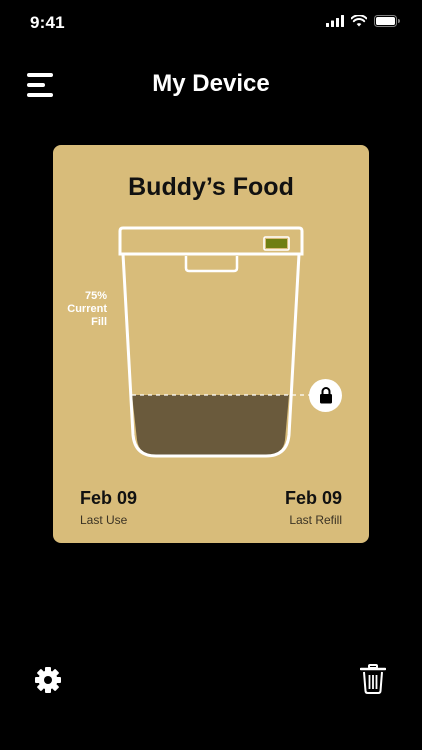  Describe the element at coordinates (47, 22) in the screenshot. I see `status-time: 9:41` at that location.